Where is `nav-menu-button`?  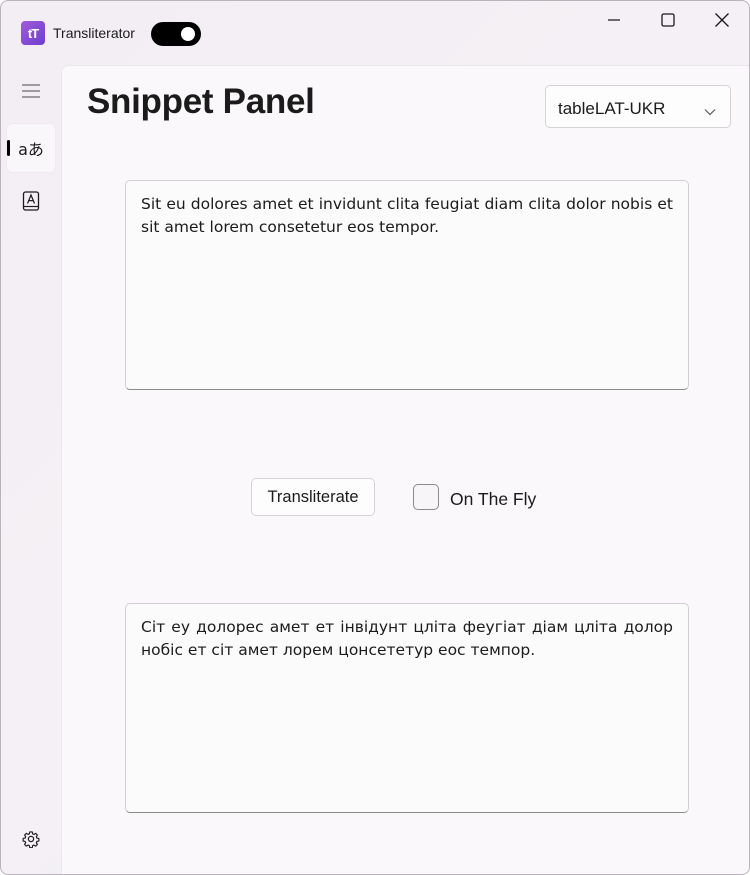
nav-menu-button is located at coordinates (31, 93).